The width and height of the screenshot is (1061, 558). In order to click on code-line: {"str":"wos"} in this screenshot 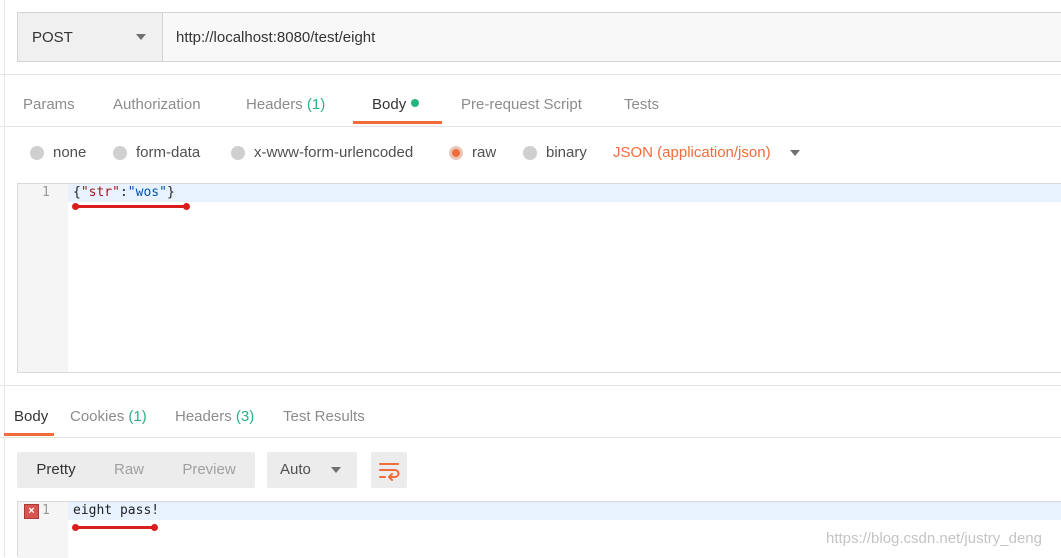, I will do `click(124, 192)`.